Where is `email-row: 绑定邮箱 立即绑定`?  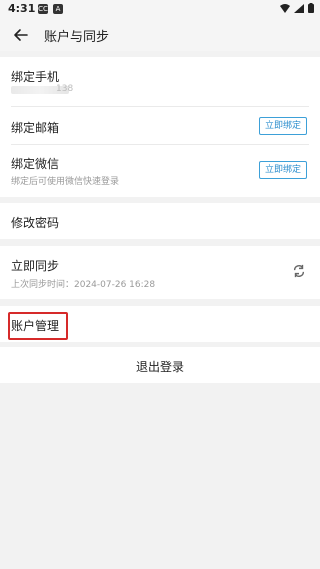
email-row: 绑定邮箱 立即绑定 is located at coordinates (160, 125).